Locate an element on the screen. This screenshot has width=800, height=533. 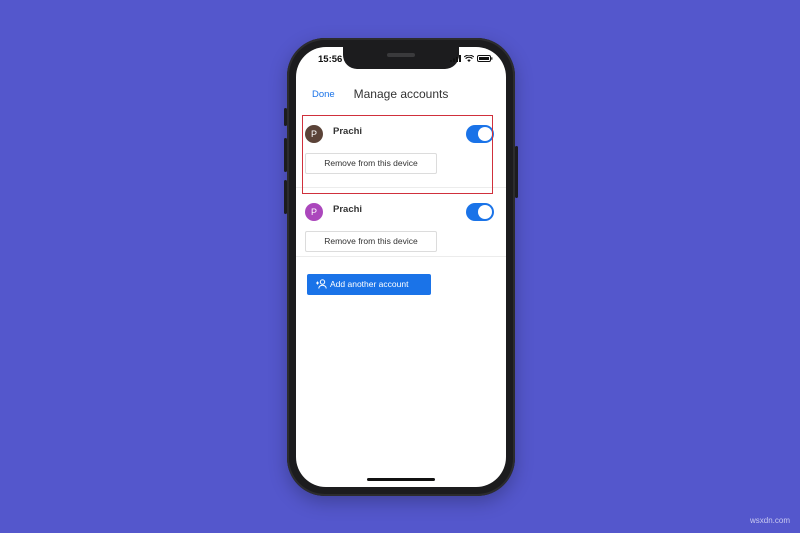
wifi-icon is located at coordinates (469, 58).